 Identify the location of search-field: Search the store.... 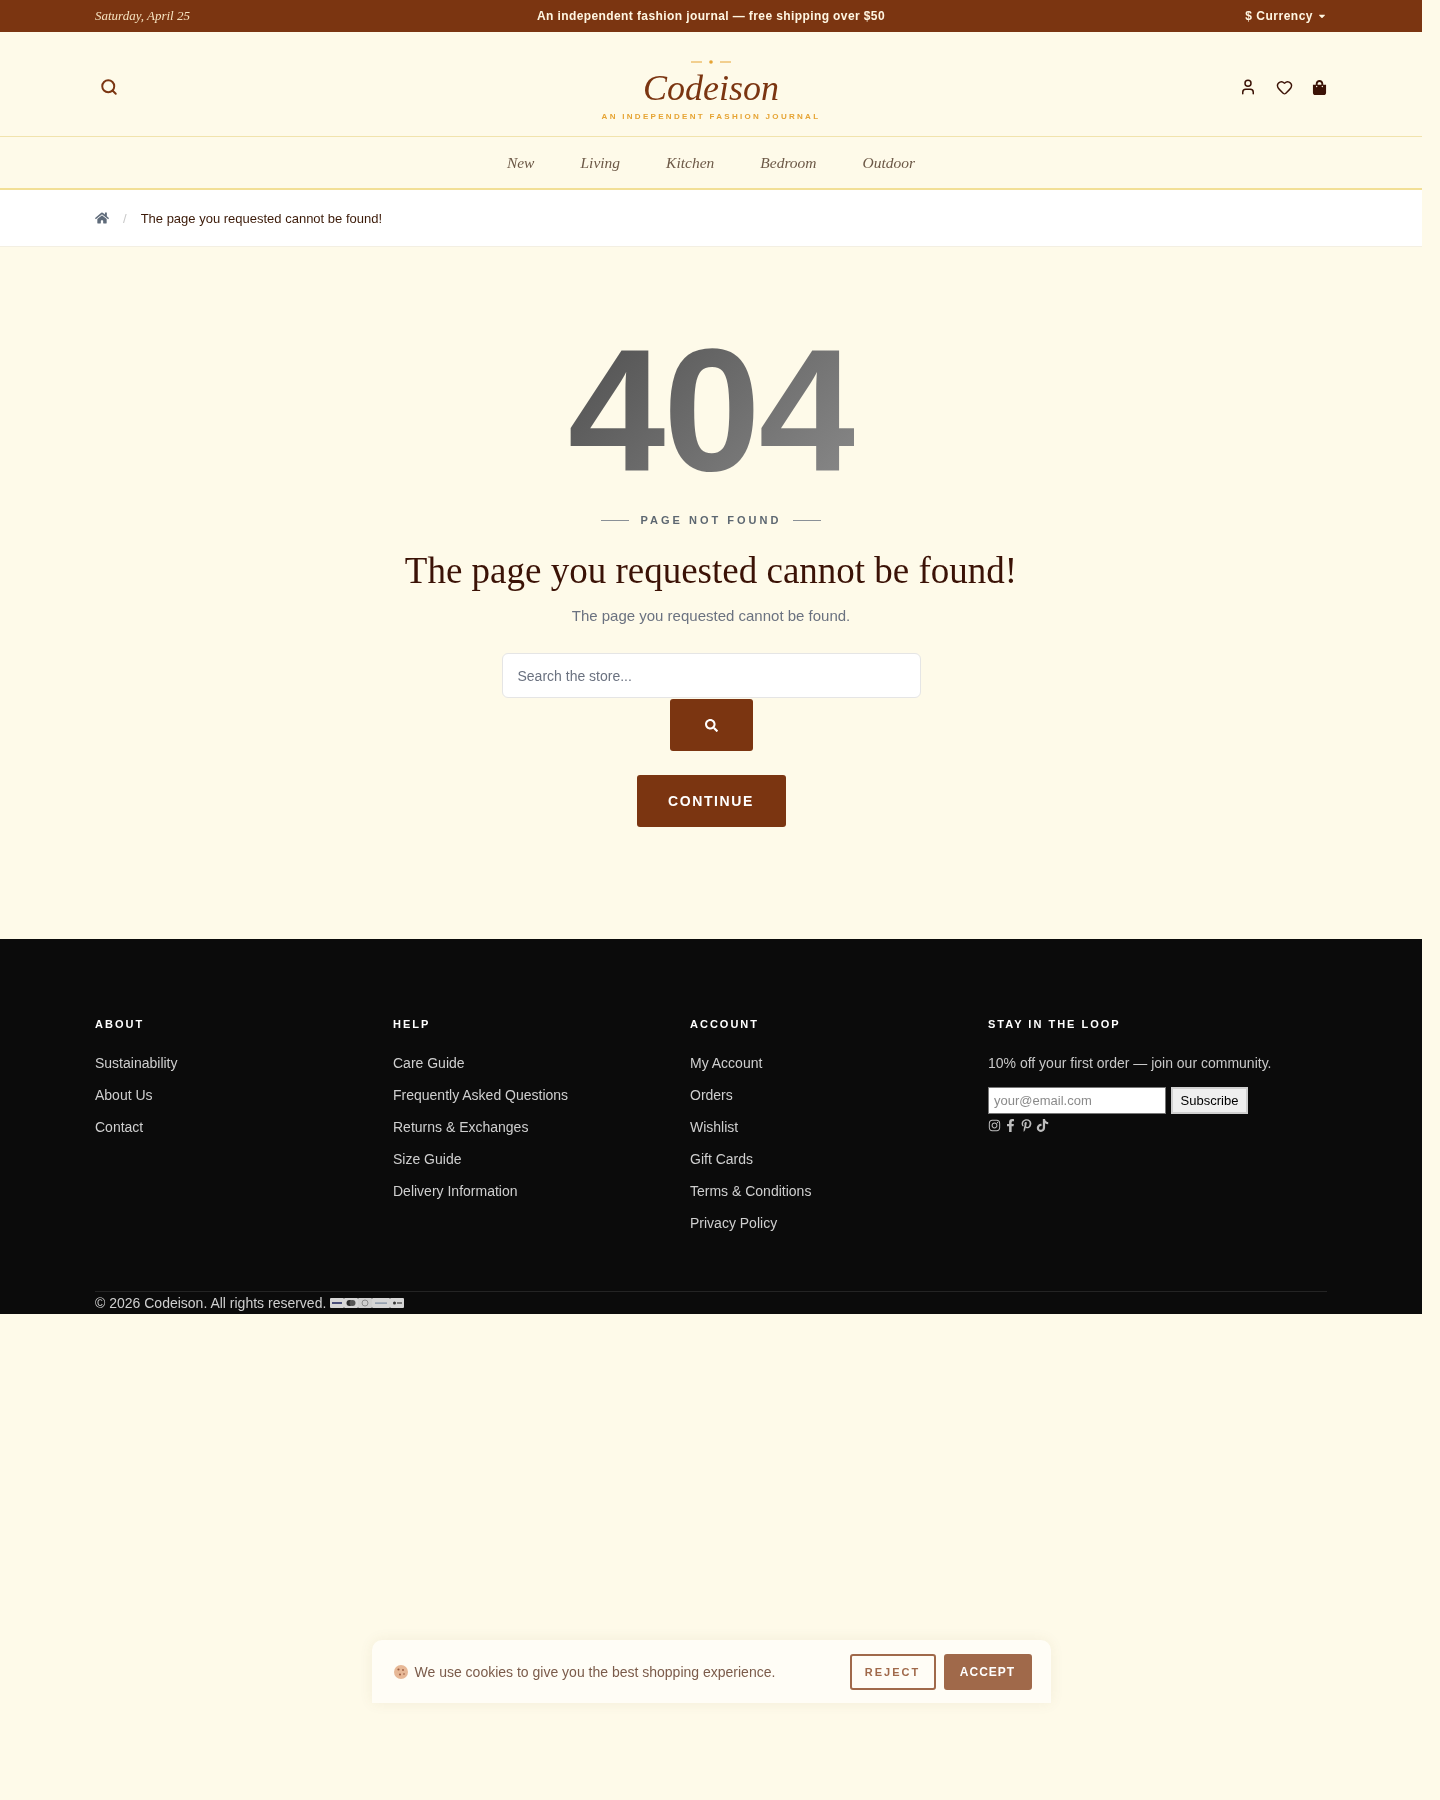
(711, 675).